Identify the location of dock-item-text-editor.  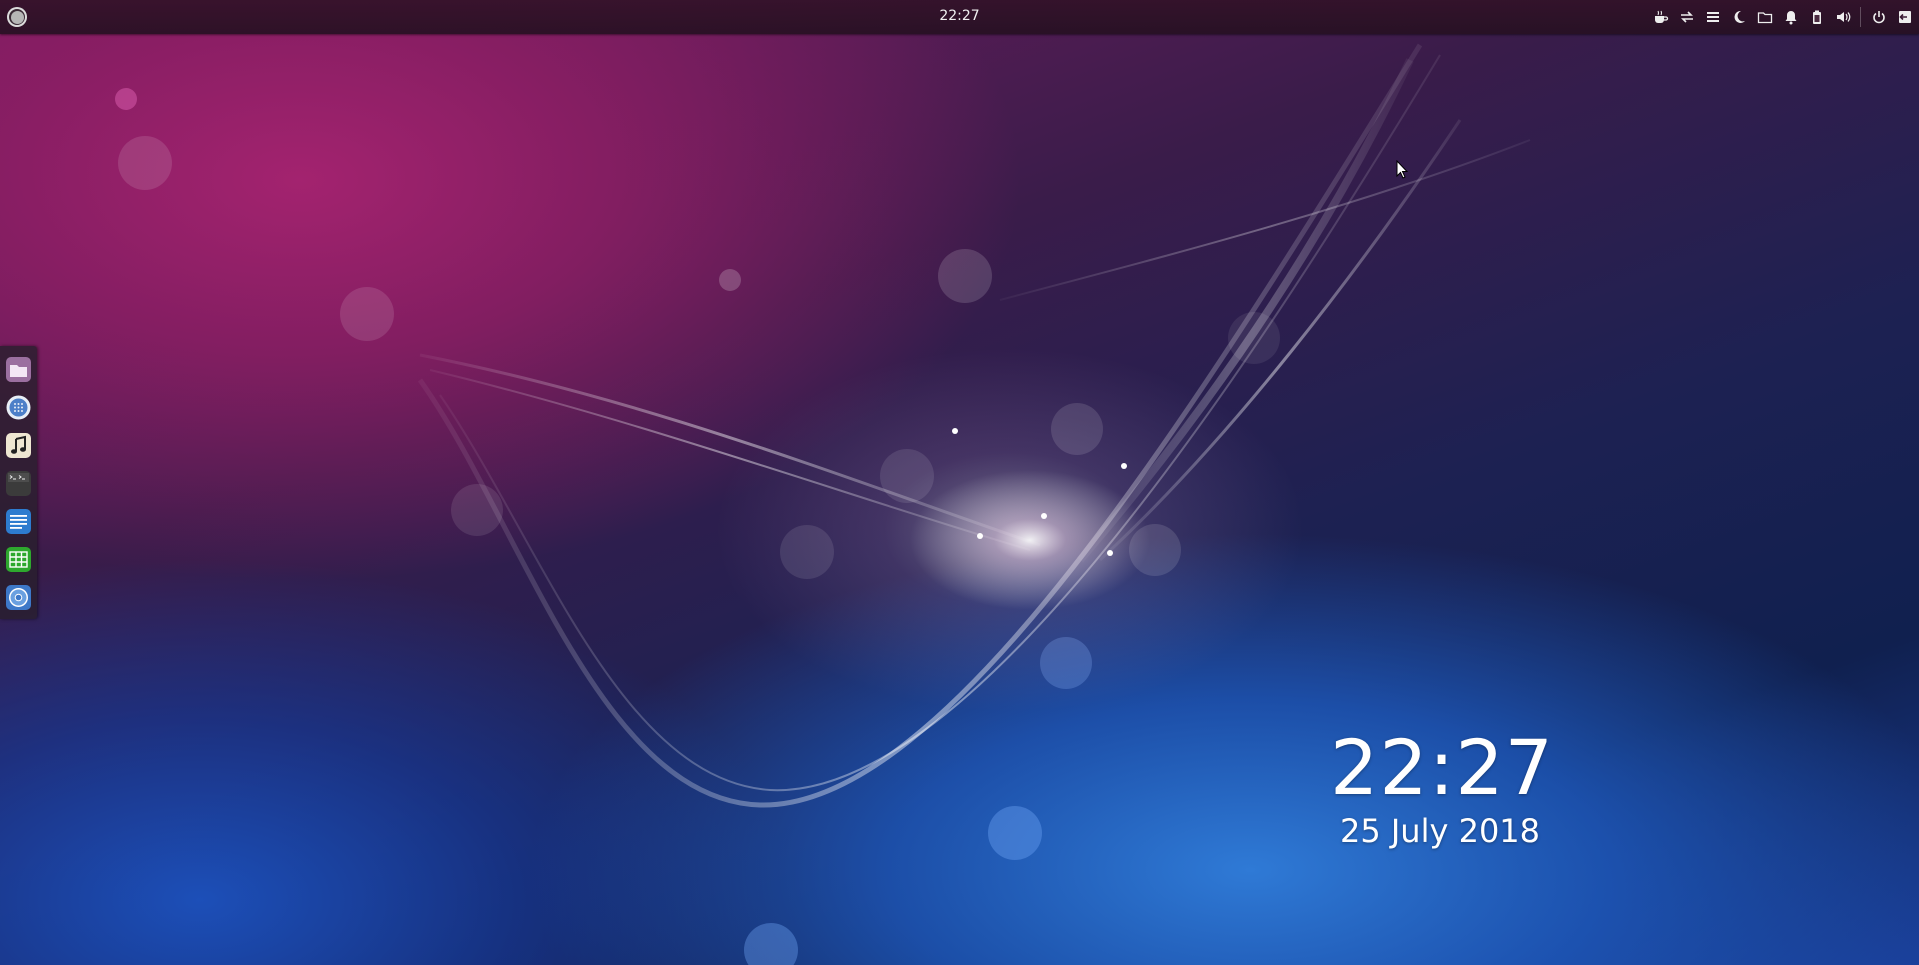
(18, 521).